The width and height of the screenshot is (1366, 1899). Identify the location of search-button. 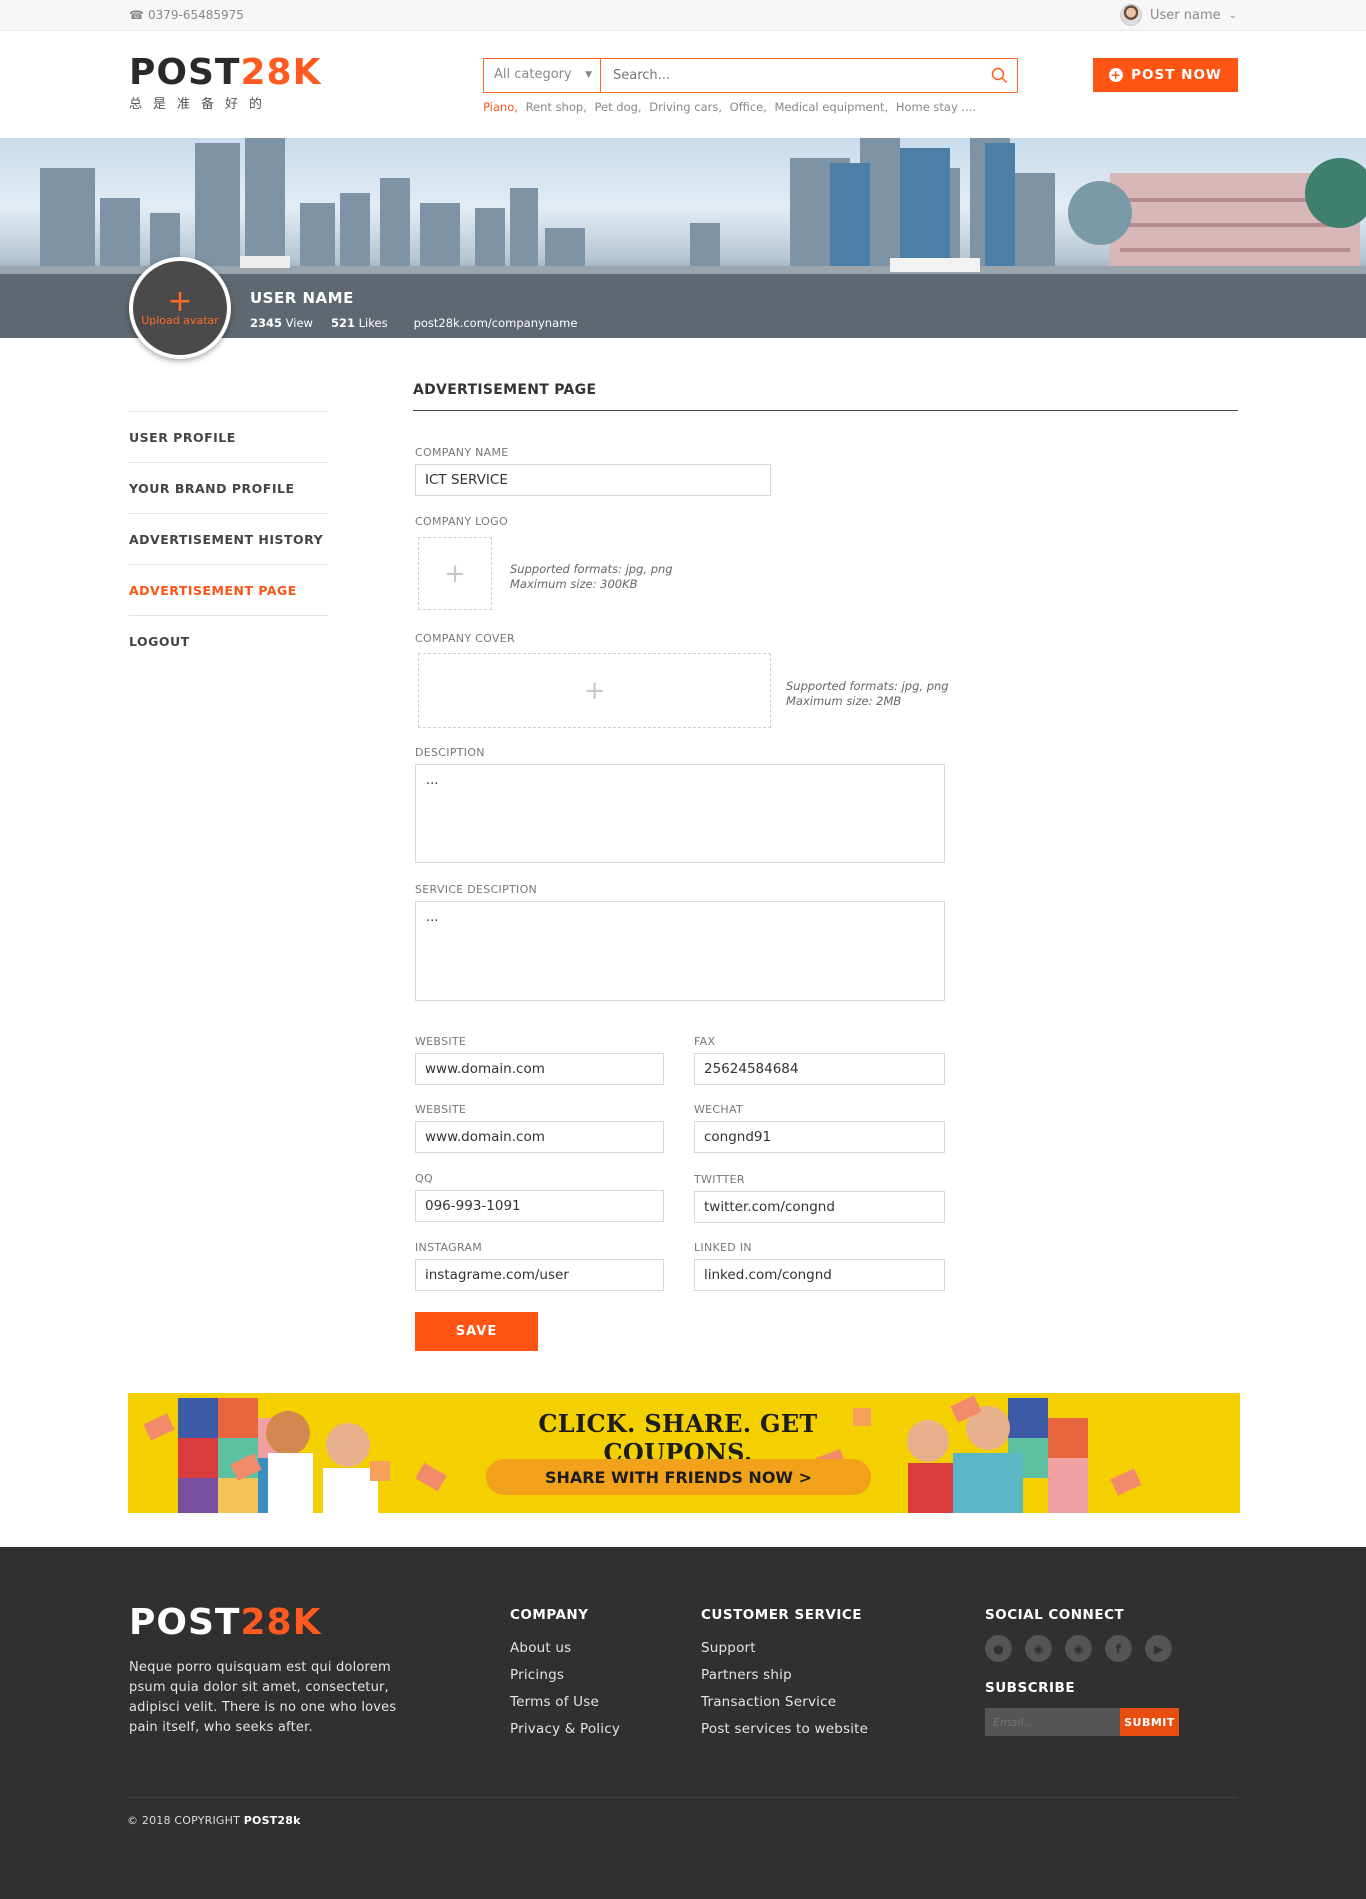
(999, 75).